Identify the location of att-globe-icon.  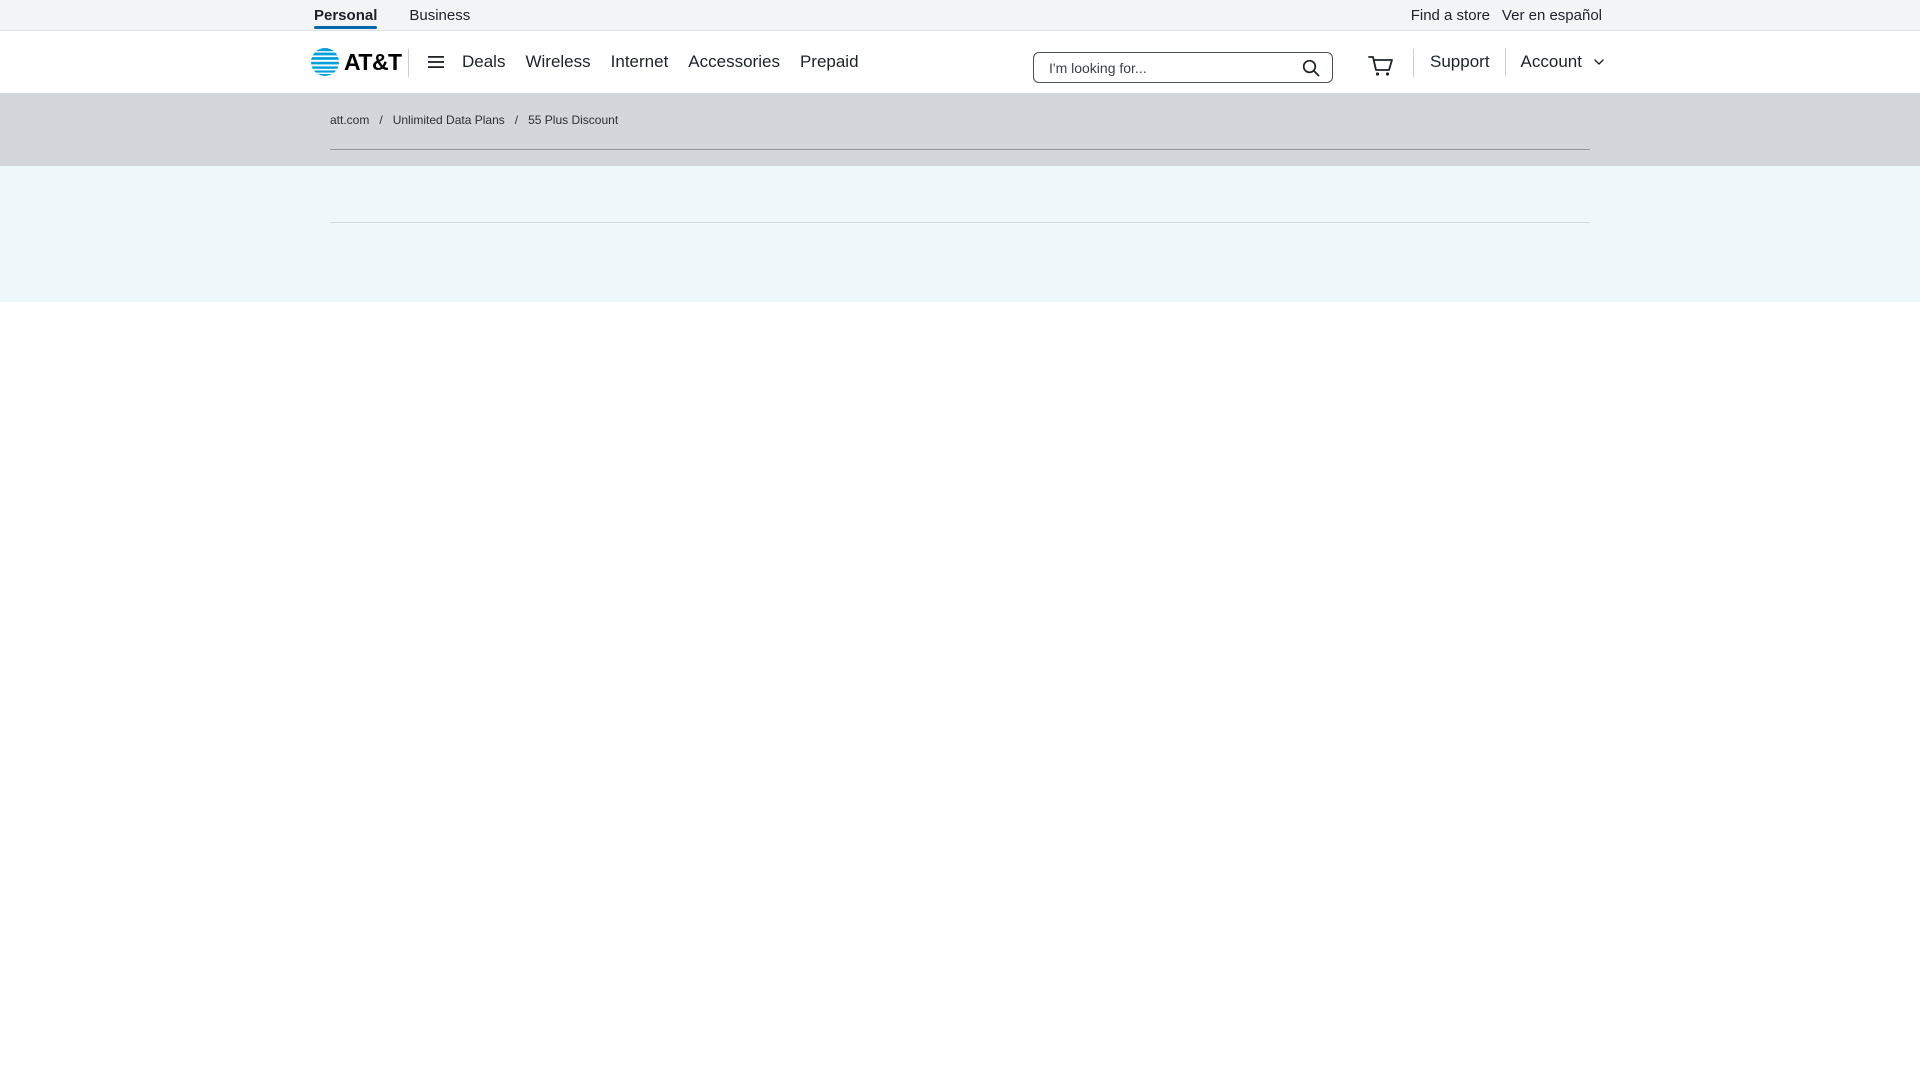
(325, 62).